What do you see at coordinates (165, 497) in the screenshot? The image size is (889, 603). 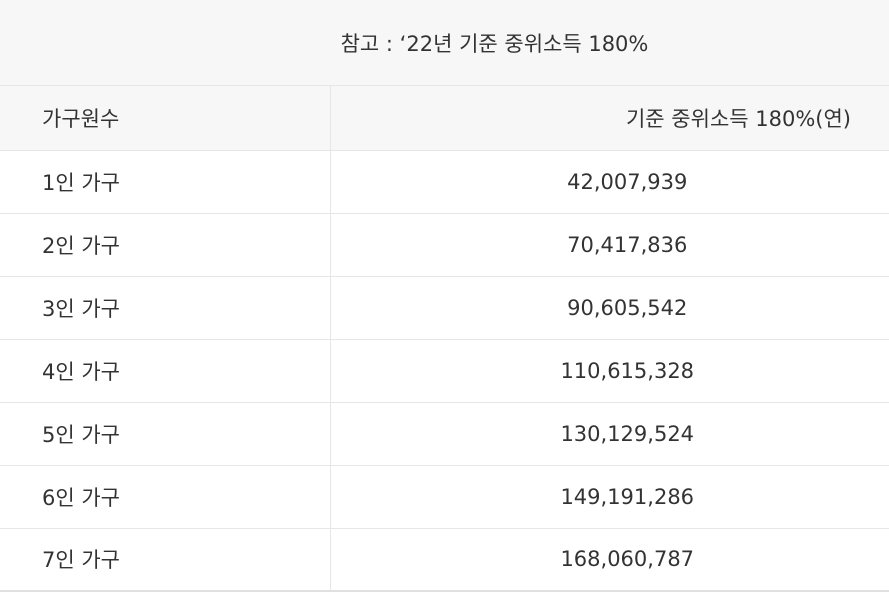 I see `household-cell: 6인 가구` at bounding box center [165, 497].